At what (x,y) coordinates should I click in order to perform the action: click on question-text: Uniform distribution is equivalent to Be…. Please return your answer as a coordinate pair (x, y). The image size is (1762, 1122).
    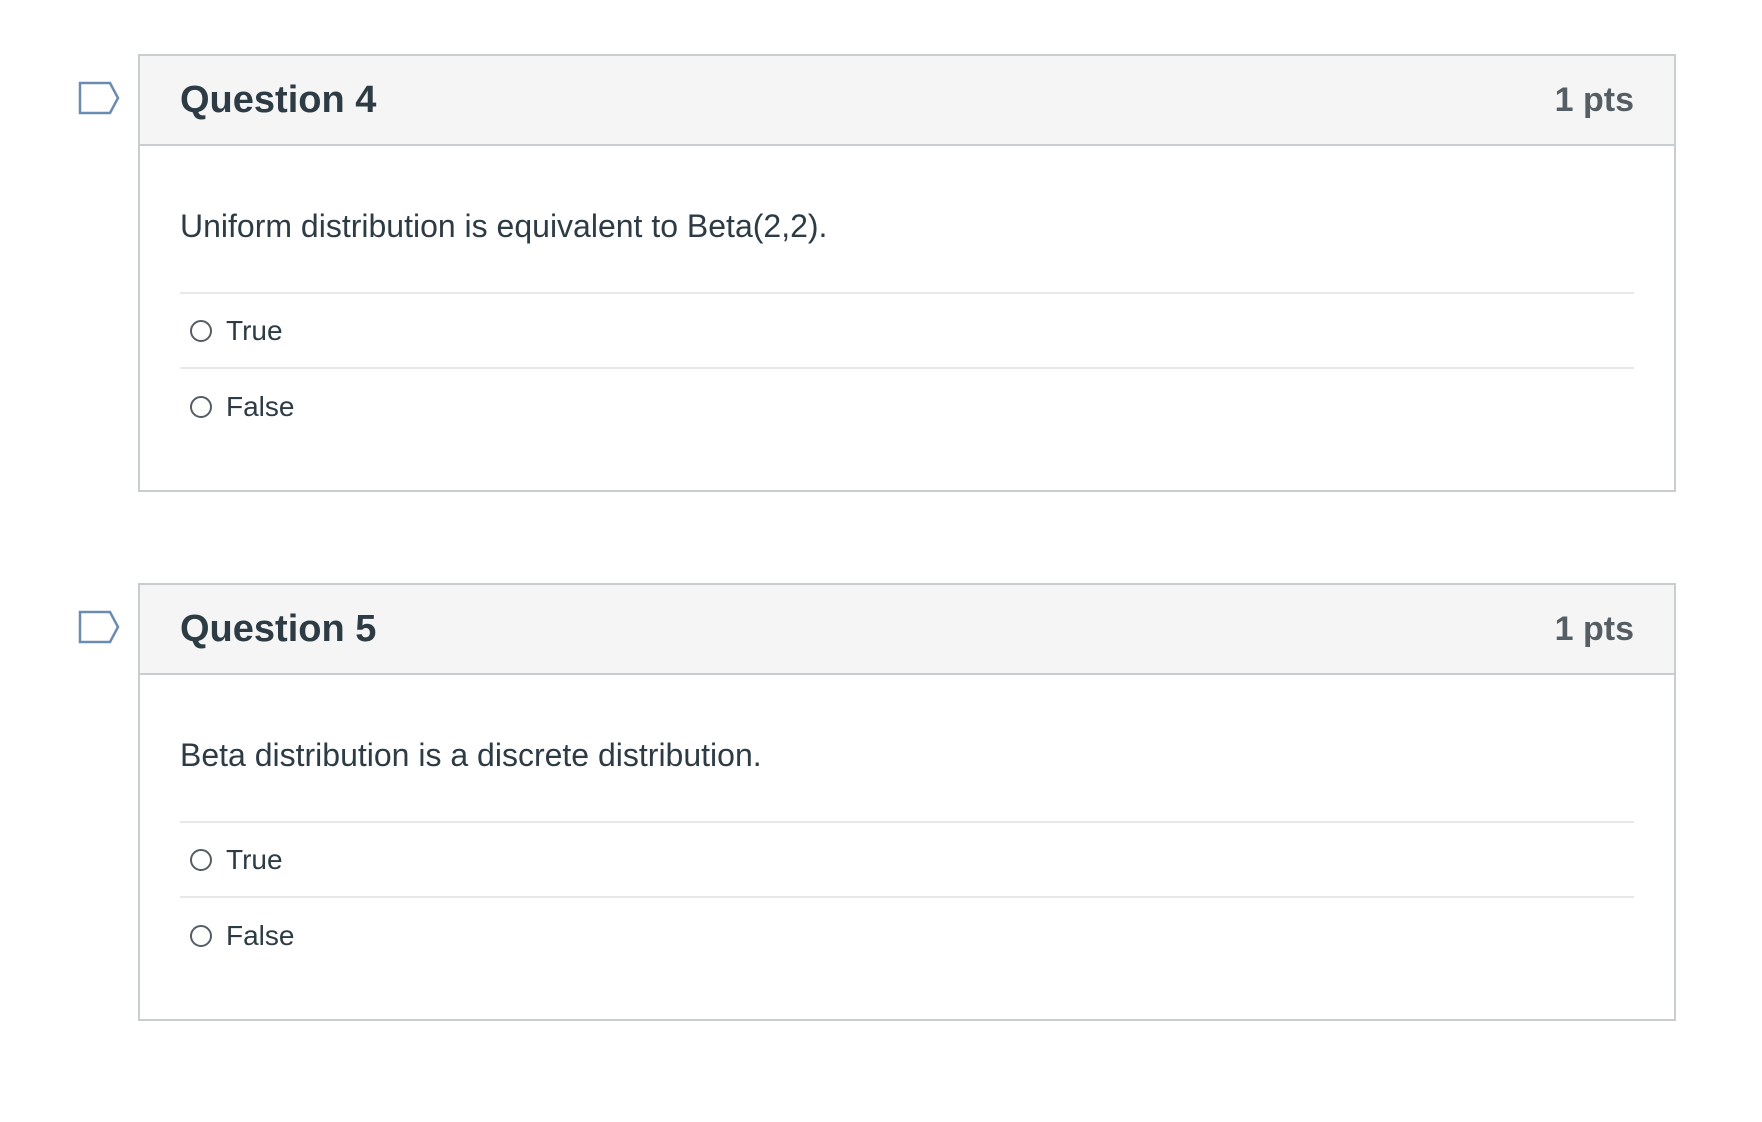
    Looking at the image, I should click on (504, 226).